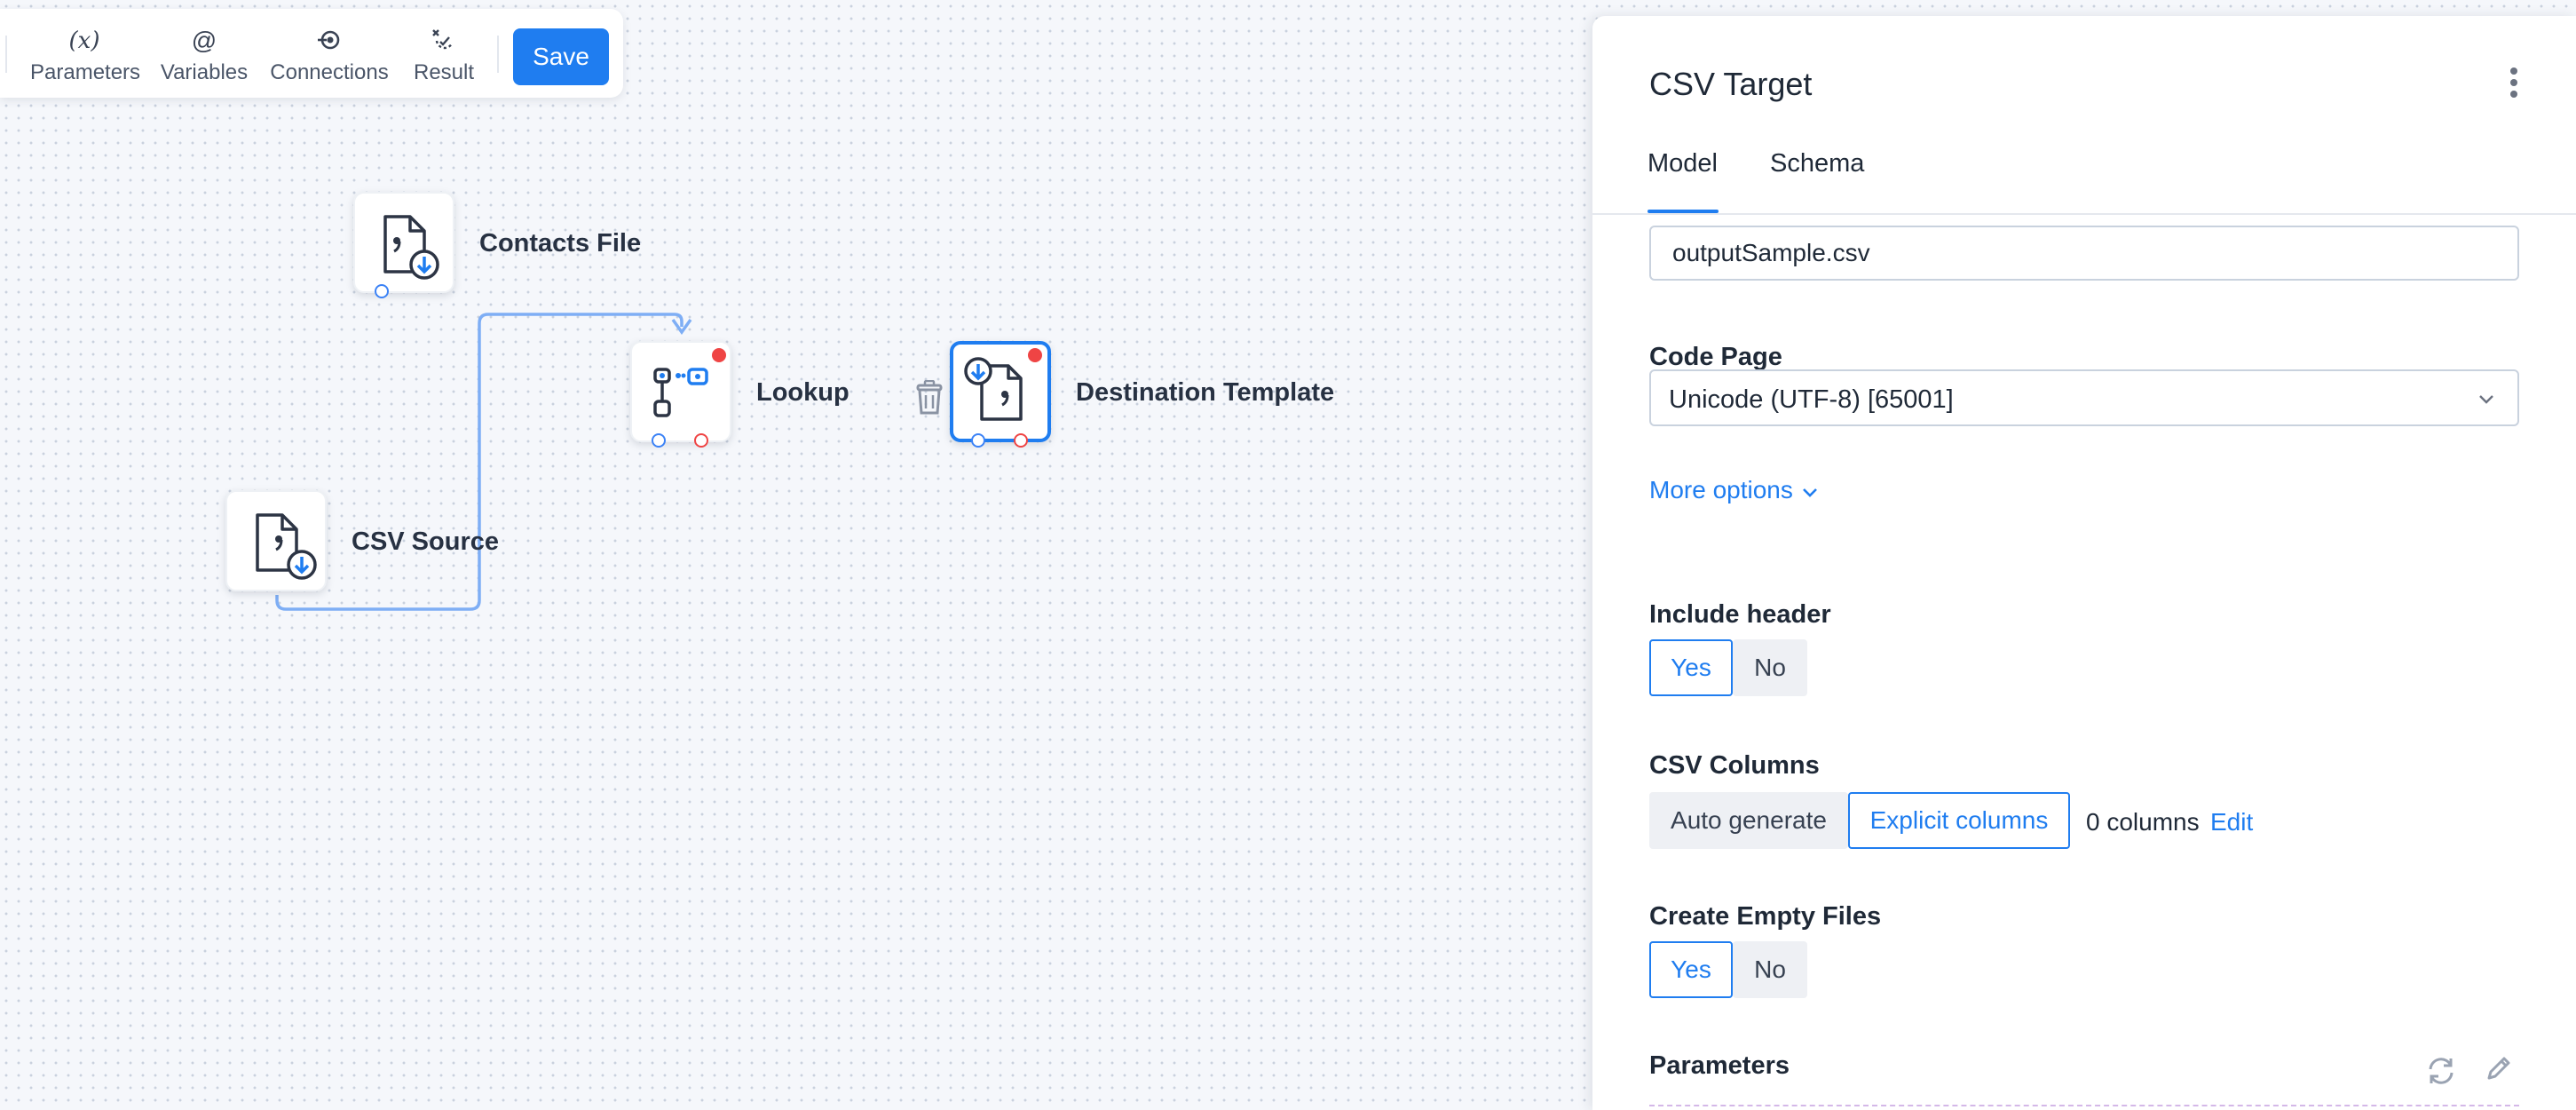 The image size is (2576, 1110). I want to click on create-empty-files-no: No, so click(1770, 969).